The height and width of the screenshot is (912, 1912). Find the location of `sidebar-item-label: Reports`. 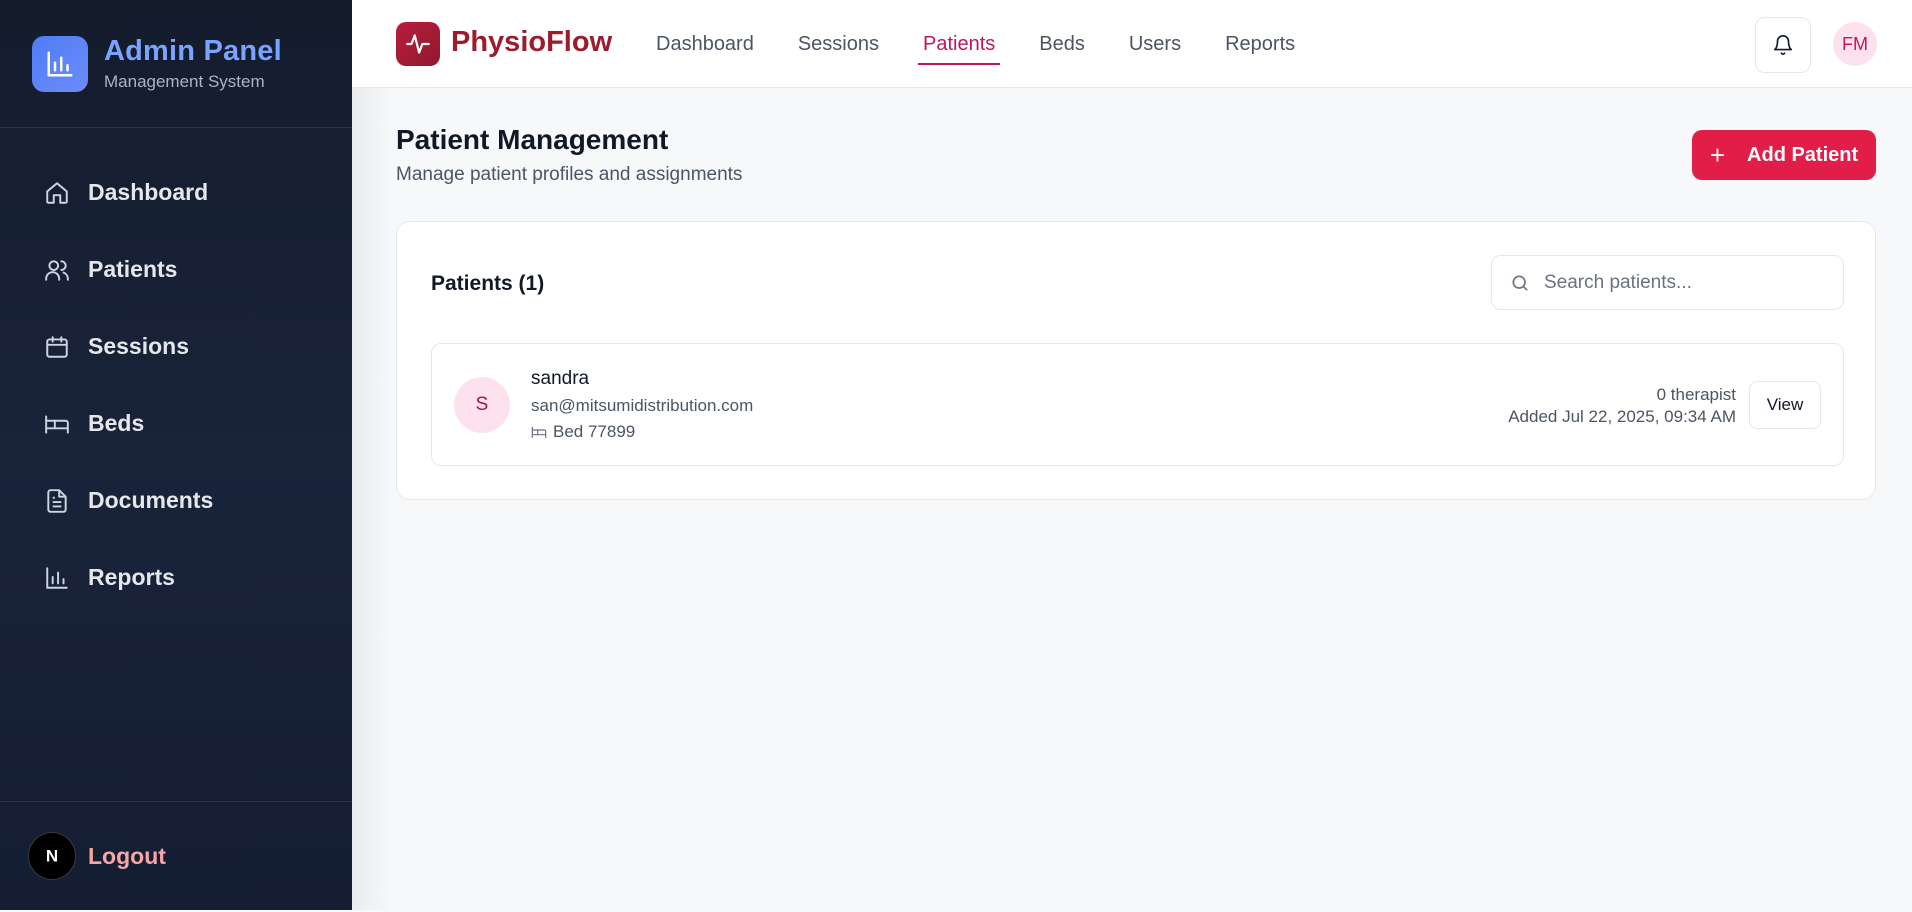

sidebar-item-label: Reports is located at coordinates (131, 577).